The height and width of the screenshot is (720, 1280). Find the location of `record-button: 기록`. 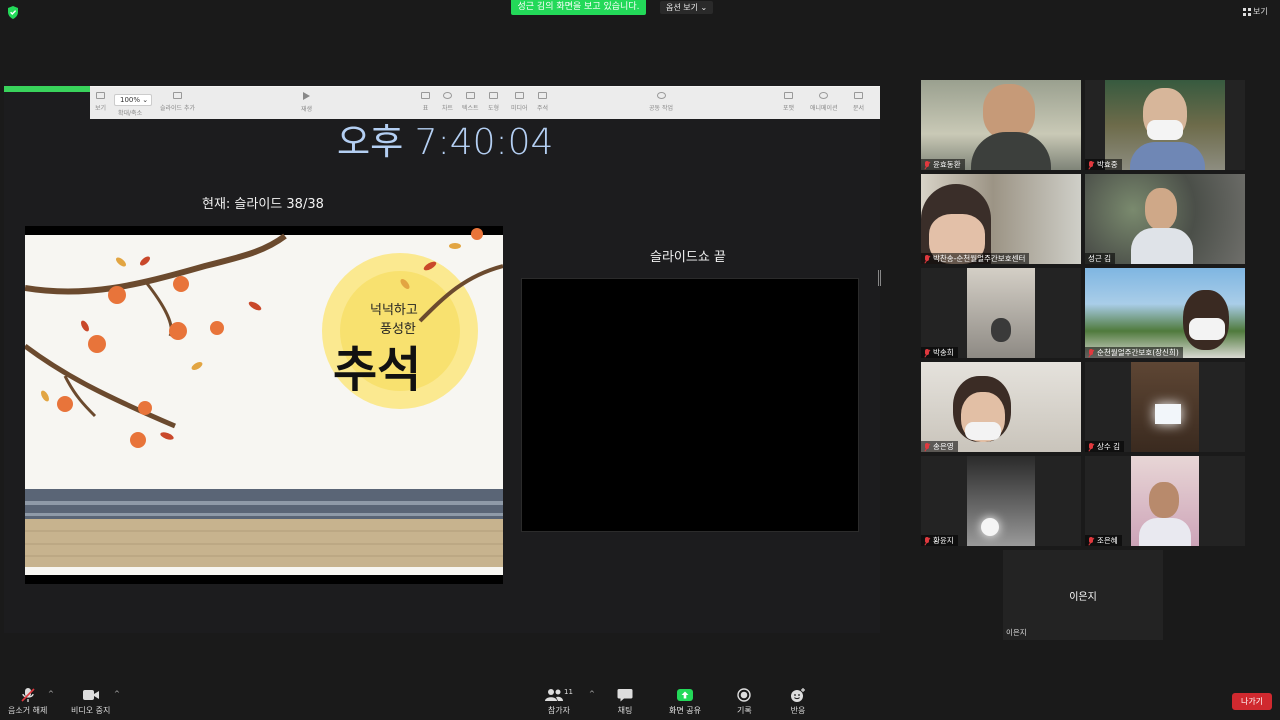

record-button: 기록 is located at coordinates (744, 702).